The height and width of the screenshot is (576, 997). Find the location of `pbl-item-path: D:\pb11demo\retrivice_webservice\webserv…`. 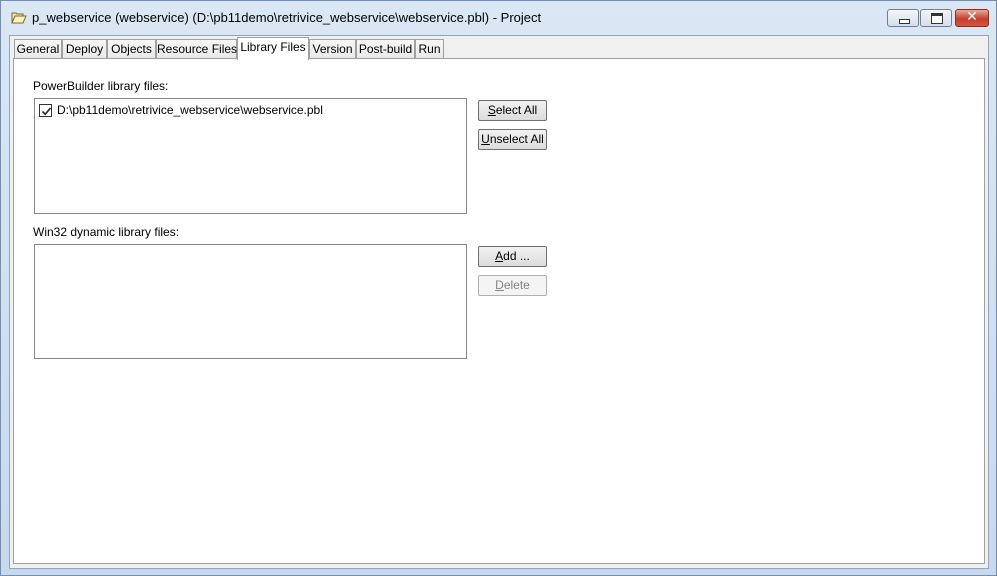

pbl-item-path: D:\pb11demo\retrivice_webservice\webserv… is located at coordinates (190, 110).